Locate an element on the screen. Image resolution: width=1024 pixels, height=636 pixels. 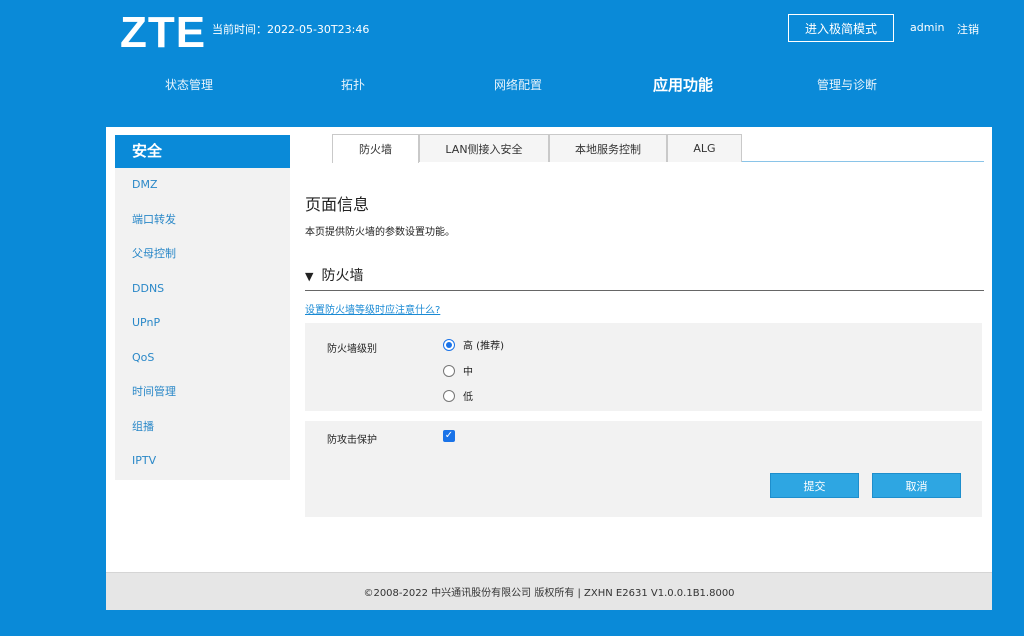
username: admin is located at coordinates (927, 27).